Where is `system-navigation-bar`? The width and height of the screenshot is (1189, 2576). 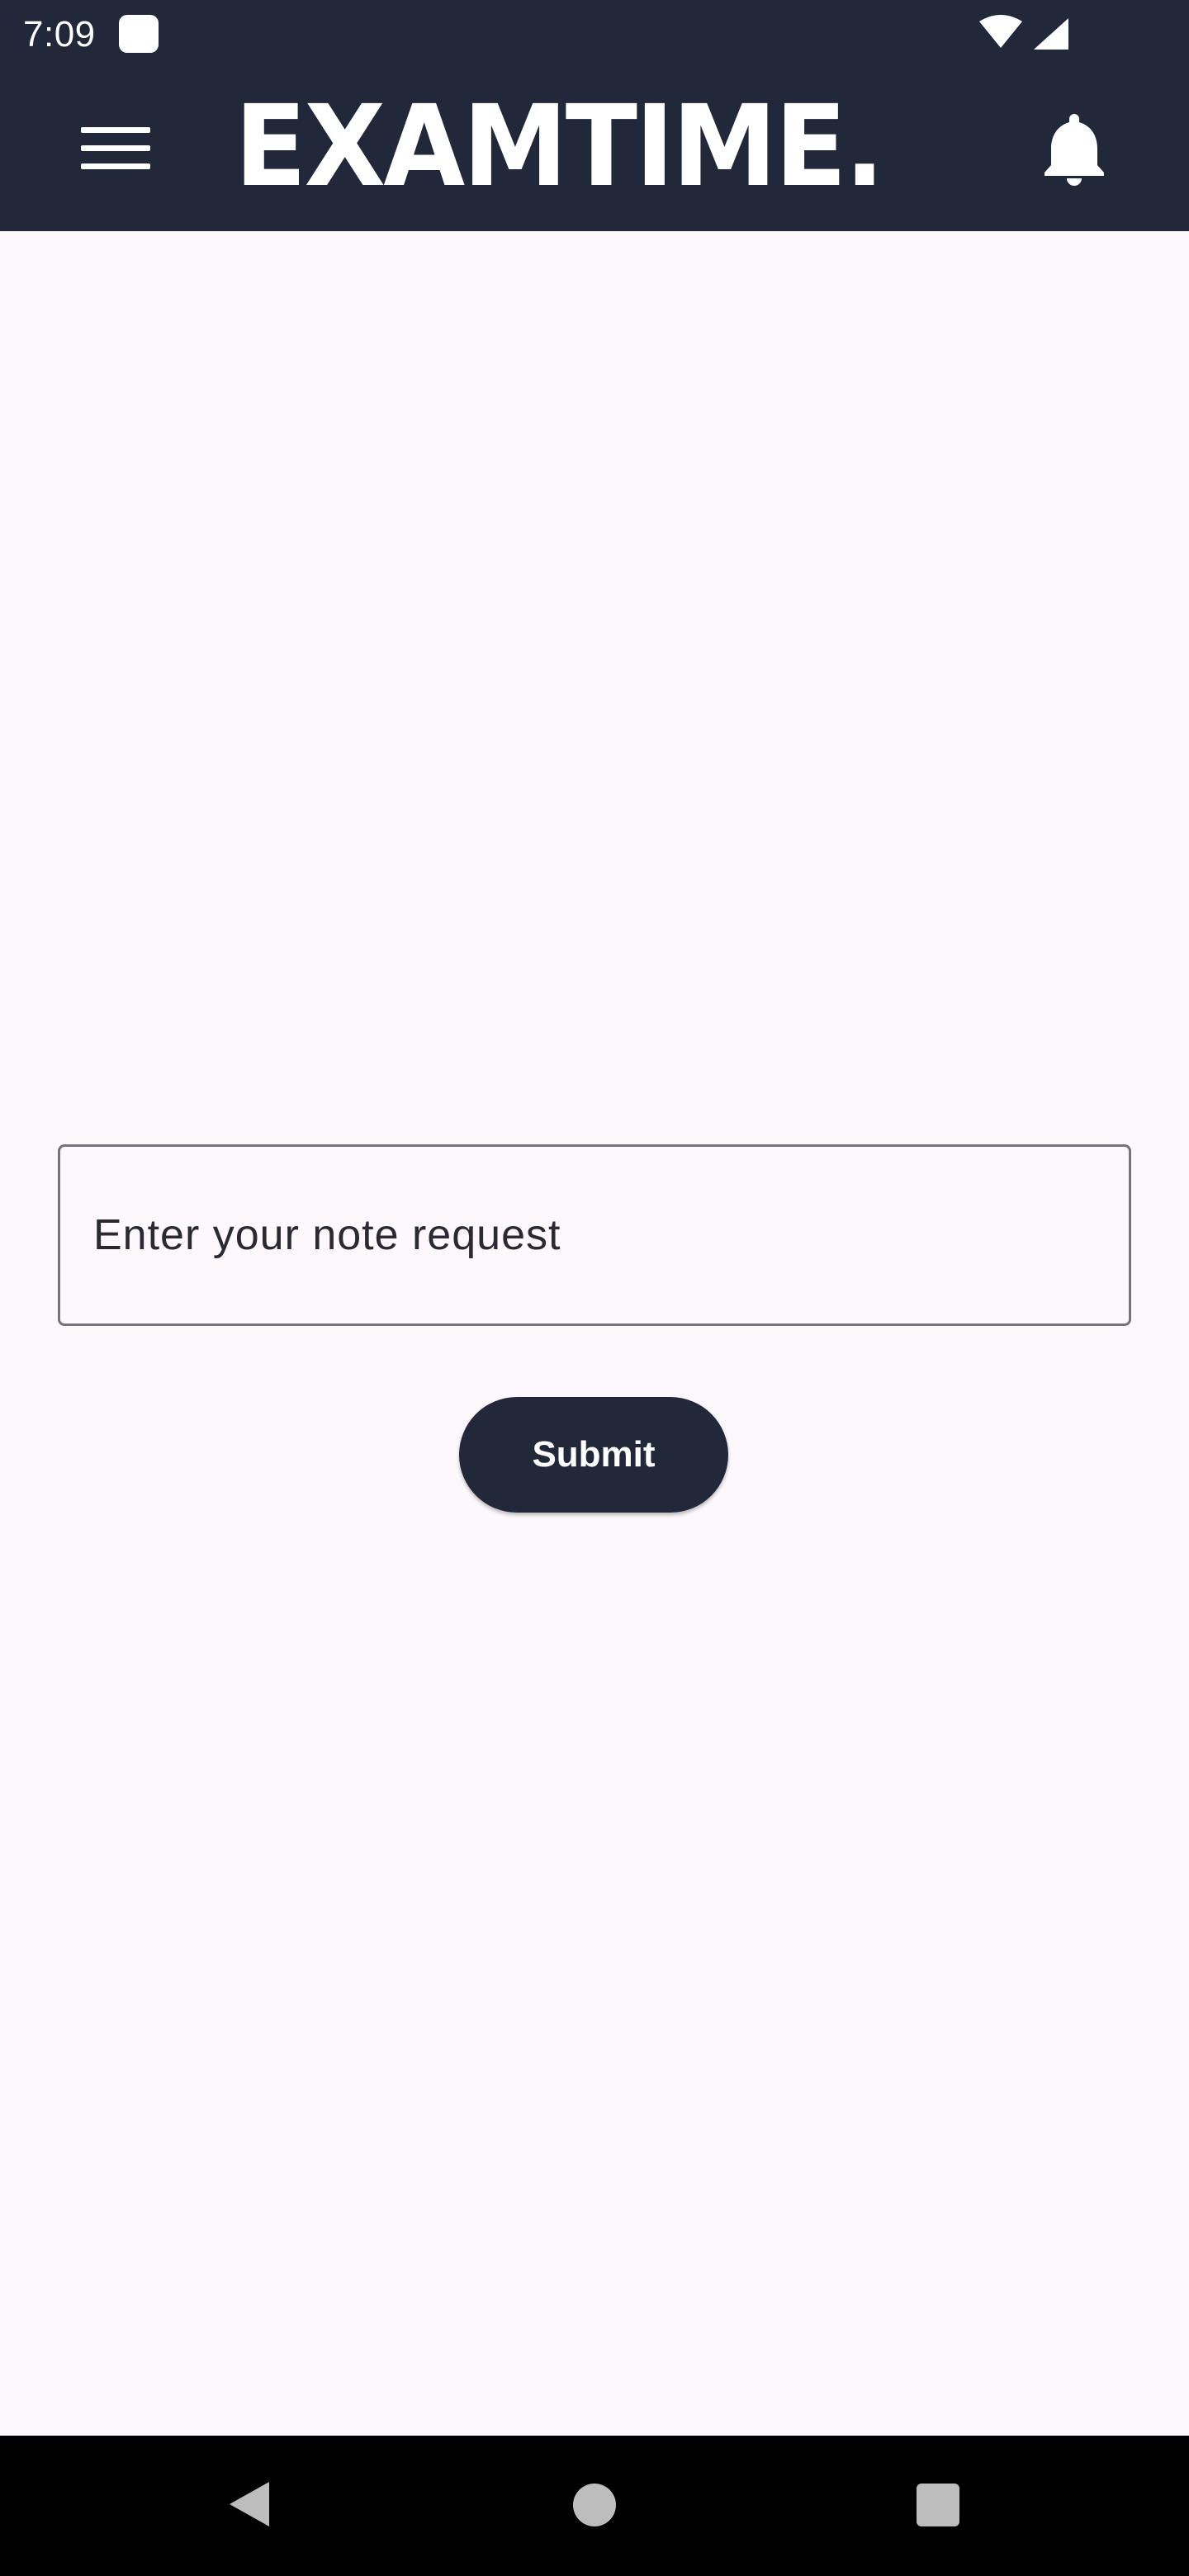 system-navigation-bar is located at coordinates (594, 2506).